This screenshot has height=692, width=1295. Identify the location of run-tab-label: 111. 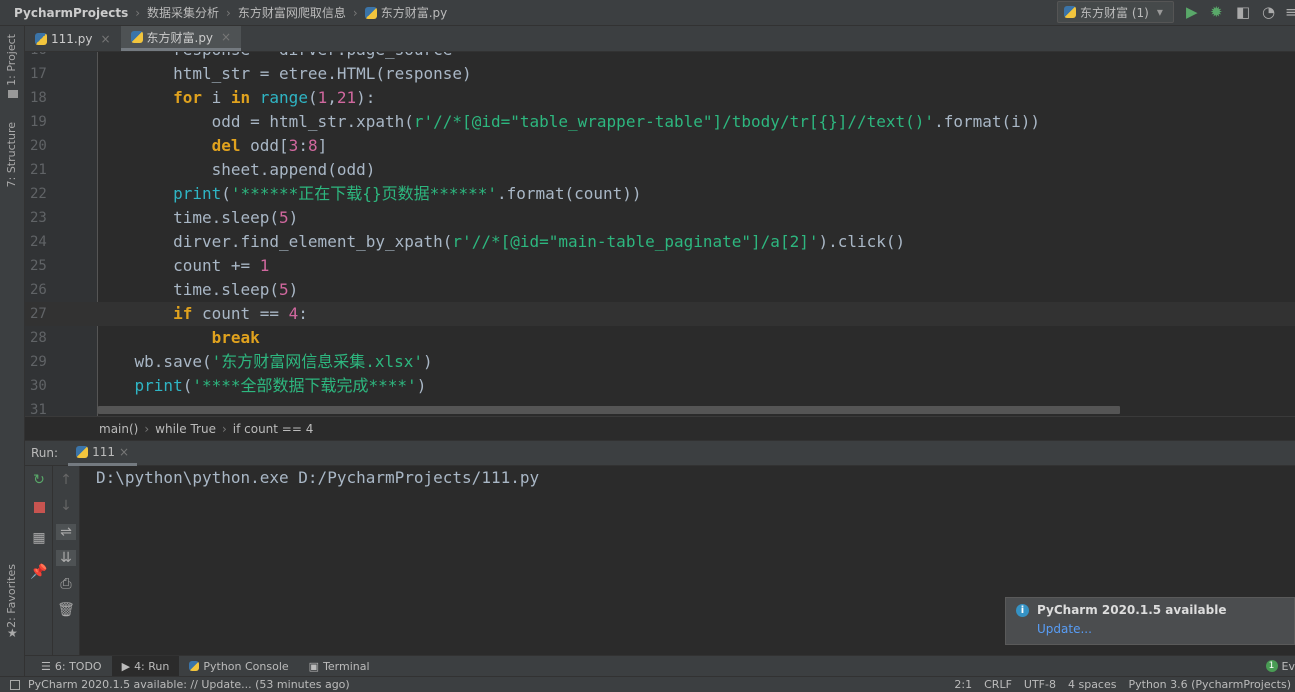
(103, 451).